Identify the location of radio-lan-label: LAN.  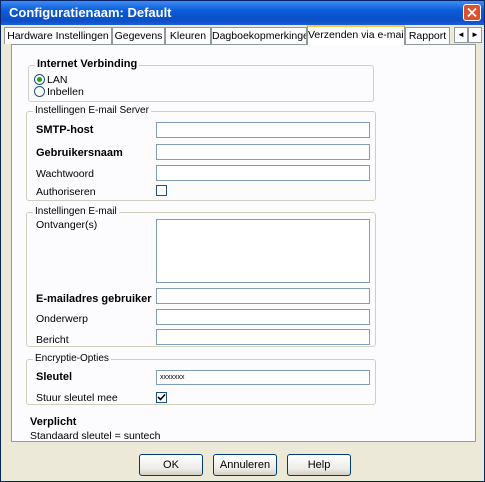
(57, 80).